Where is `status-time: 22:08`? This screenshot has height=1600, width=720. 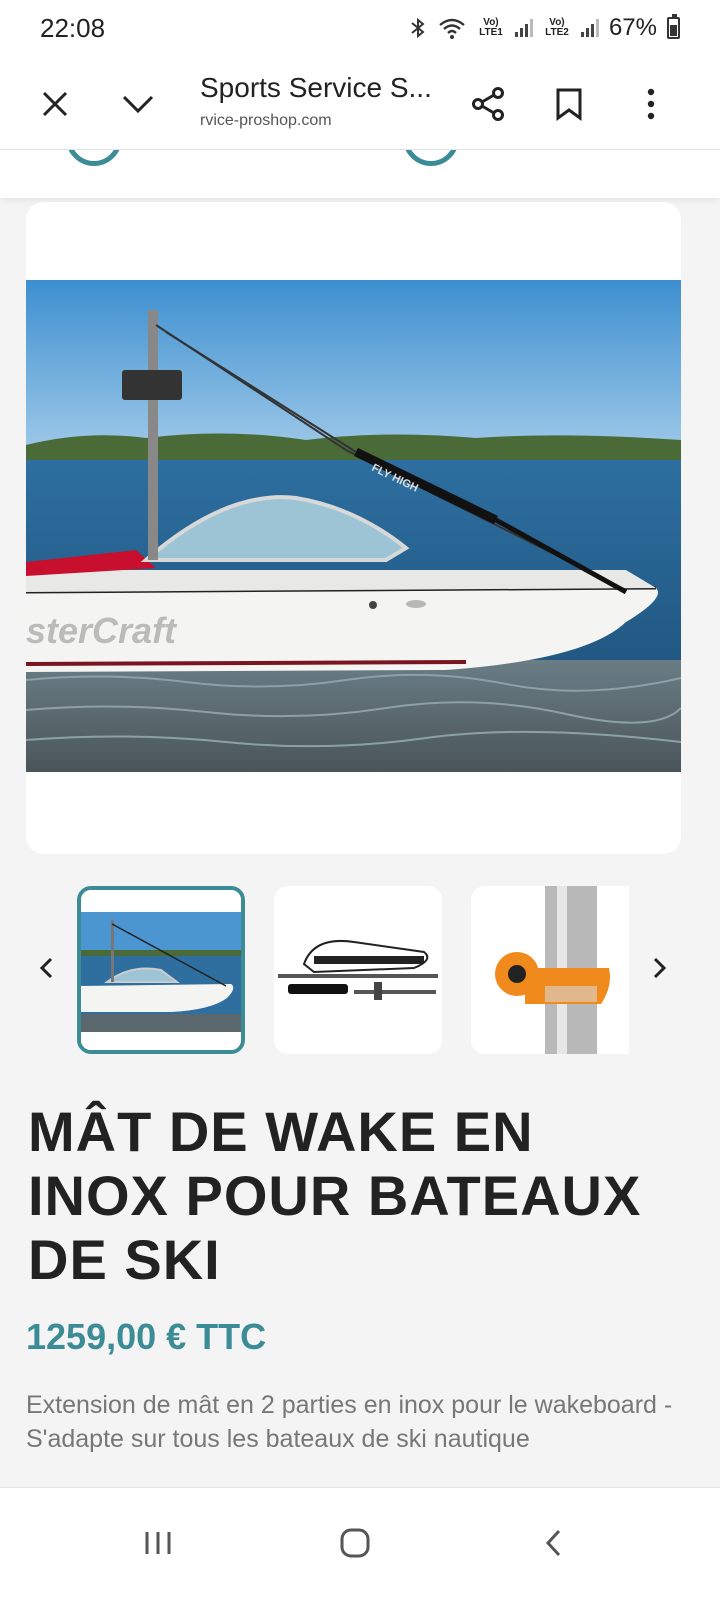 status-time: 22:08 is located at coordinates (73, 27).